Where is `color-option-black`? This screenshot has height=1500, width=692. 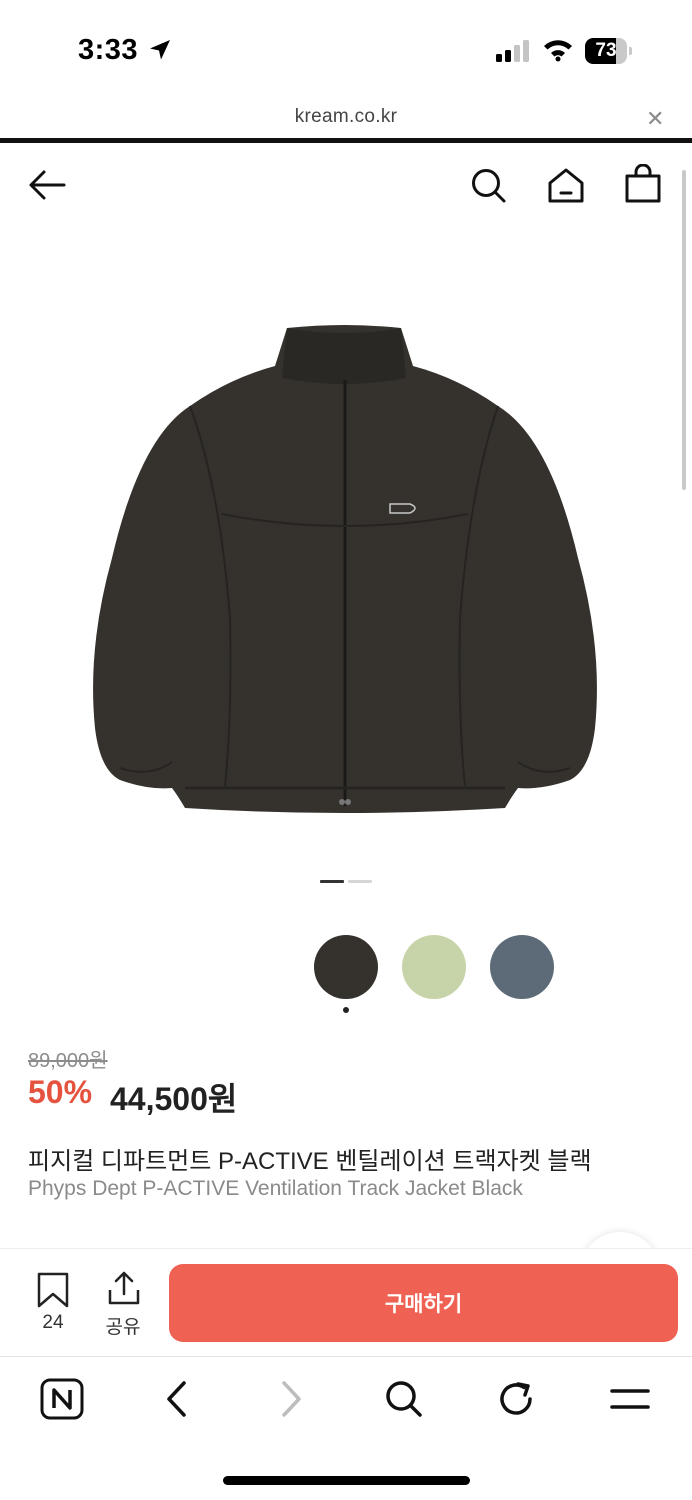 color-option-black is located at coordinates (346, 967).